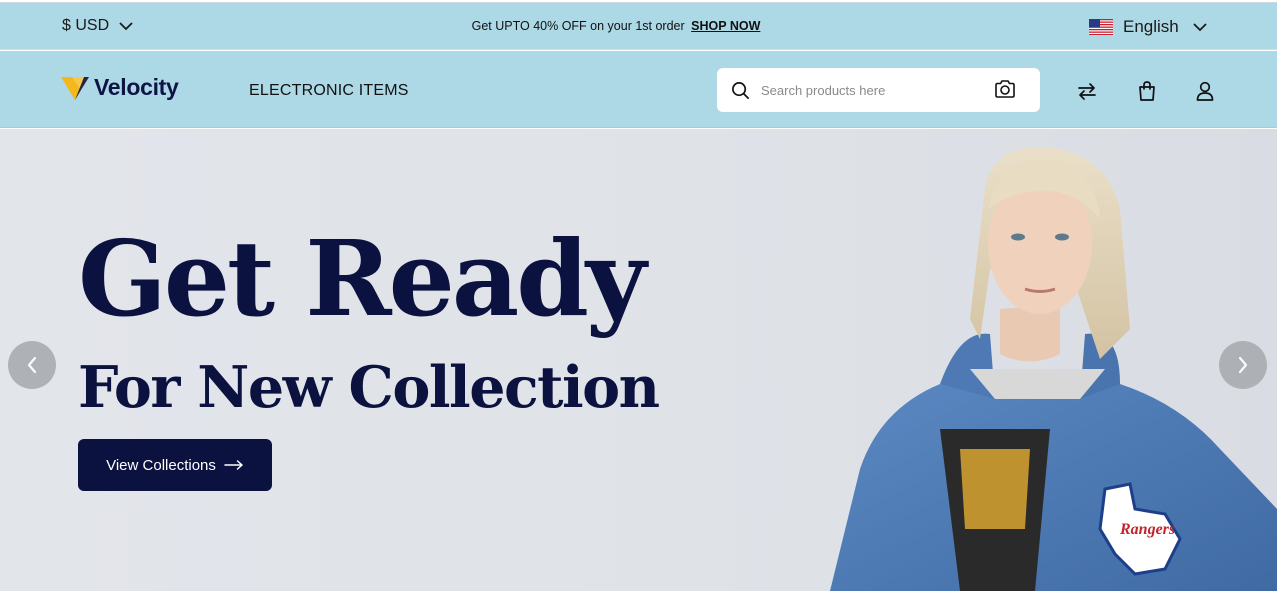 The height and width of the screenshot is (591, 1277). Describe the element at coordinates (233, 465) in the screenshot. I see `arrow-right-icon` at that location.